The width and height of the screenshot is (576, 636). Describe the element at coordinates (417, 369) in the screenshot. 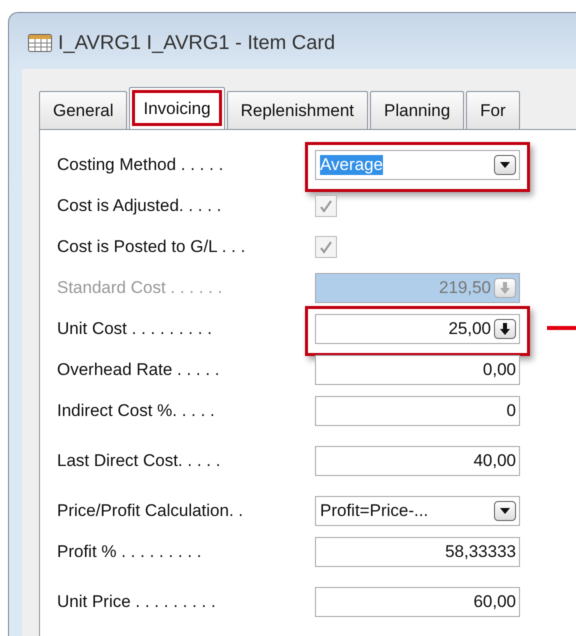

I see `number-field: 0,00` at that location.